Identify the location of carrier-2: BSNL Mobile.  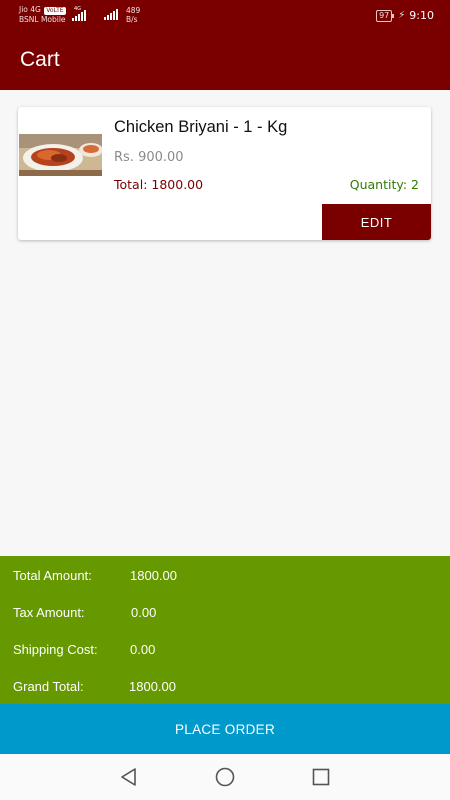
(42, 19).